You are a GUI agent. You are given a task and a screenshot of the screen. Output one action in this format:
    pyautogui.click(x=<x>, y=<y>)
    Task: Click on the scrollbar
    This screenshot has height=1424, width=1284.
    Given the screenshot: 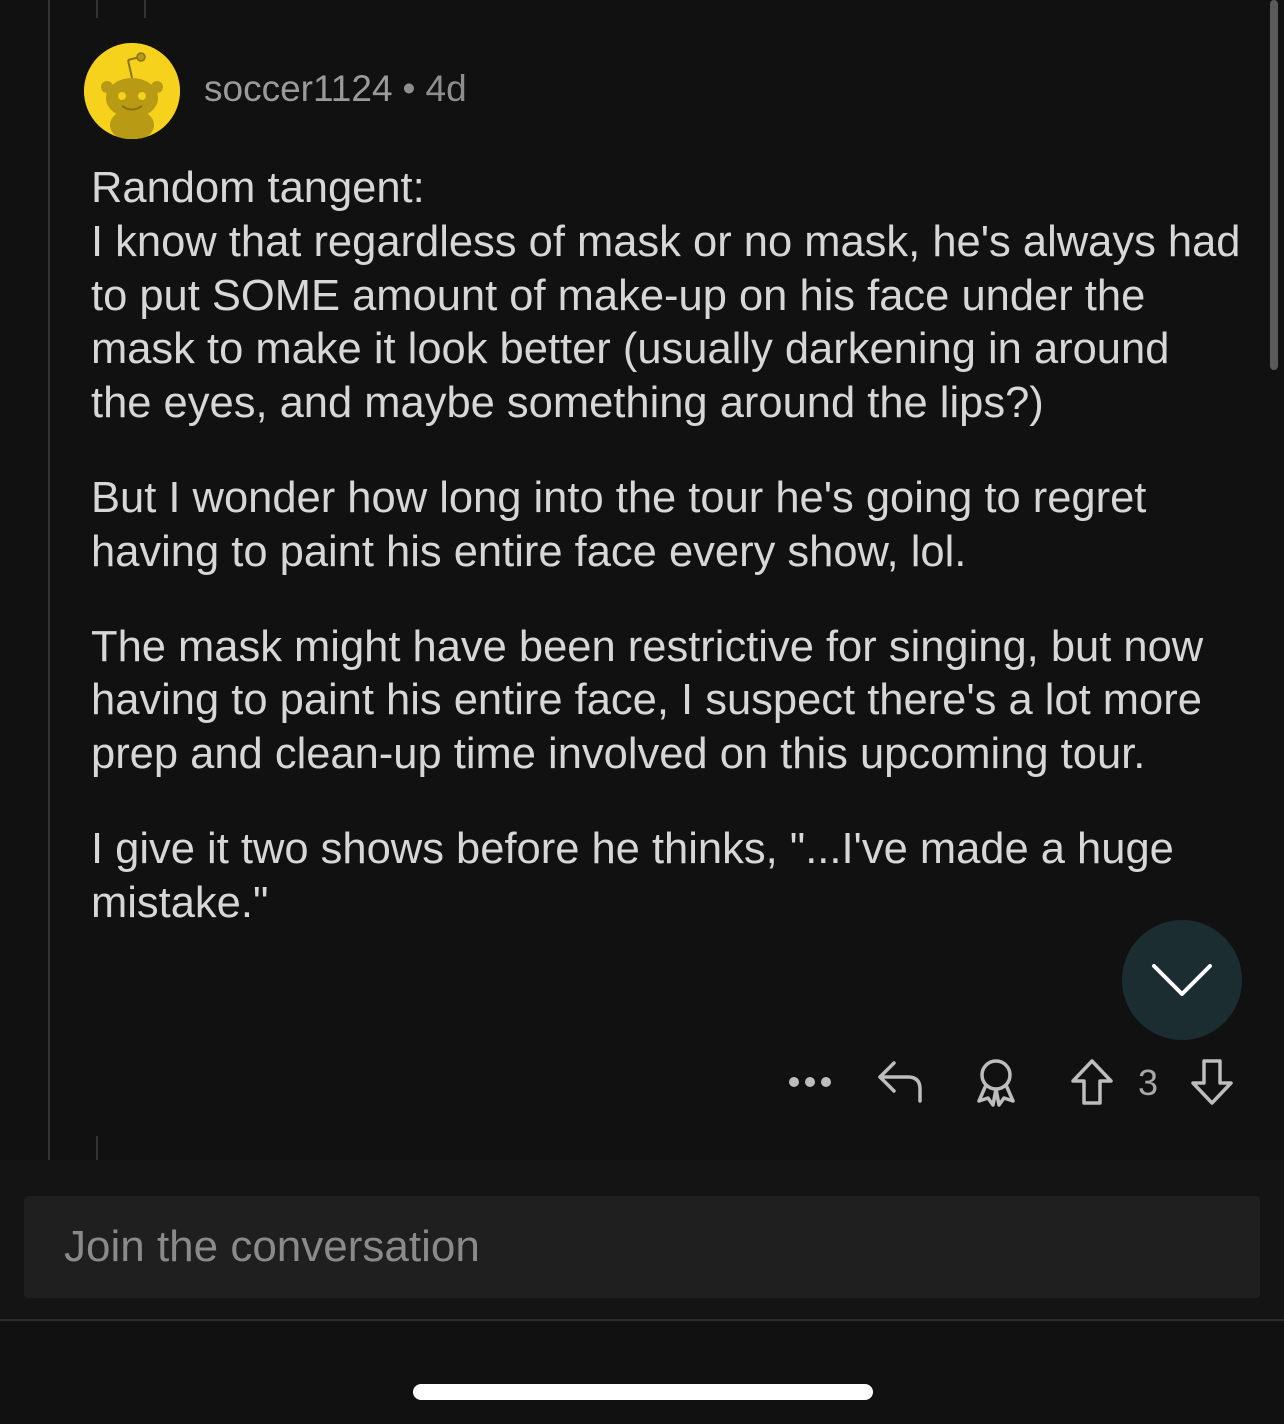 What is the action you would take?
    pyautogui.click(x=1274, y=185)
    